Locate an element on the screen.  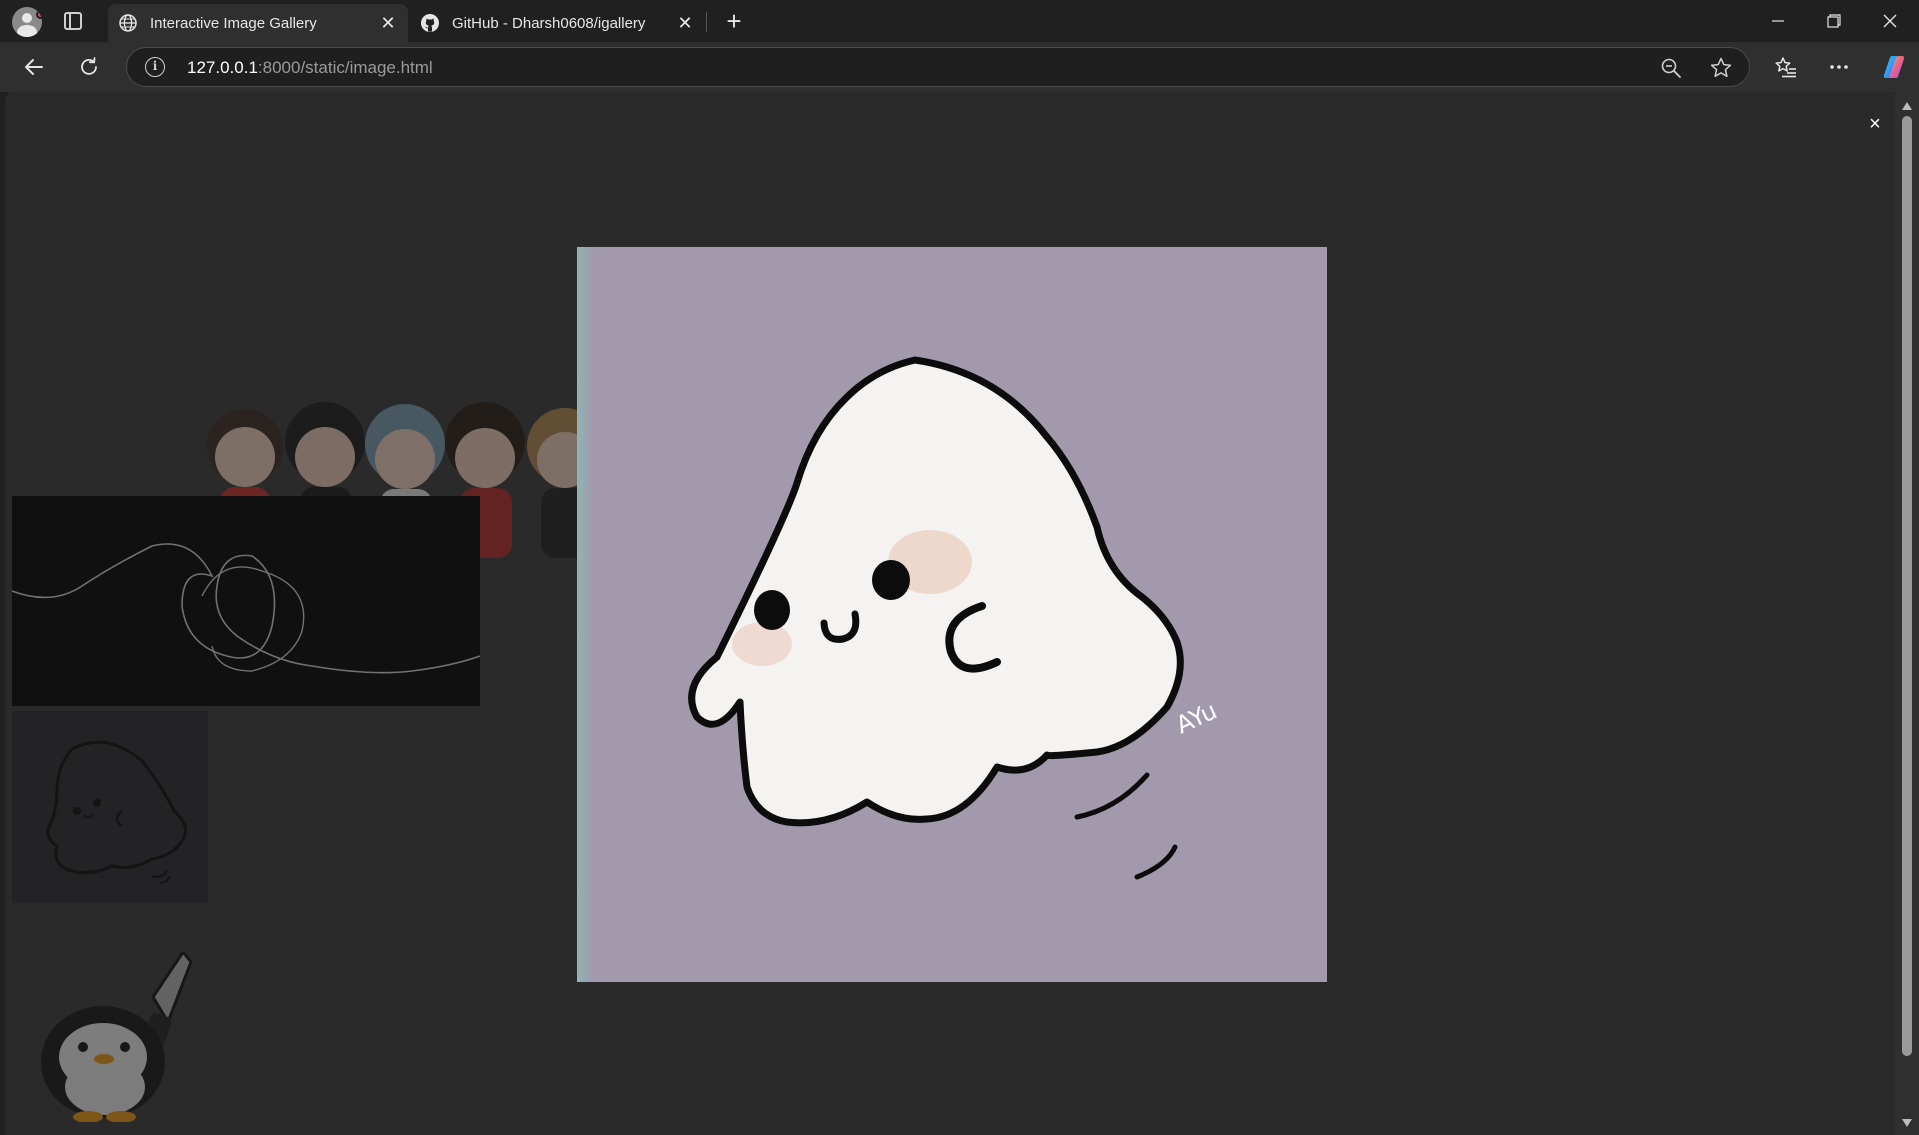
scroll-down-arrow-icon is located at coordinates (1907, 1123).